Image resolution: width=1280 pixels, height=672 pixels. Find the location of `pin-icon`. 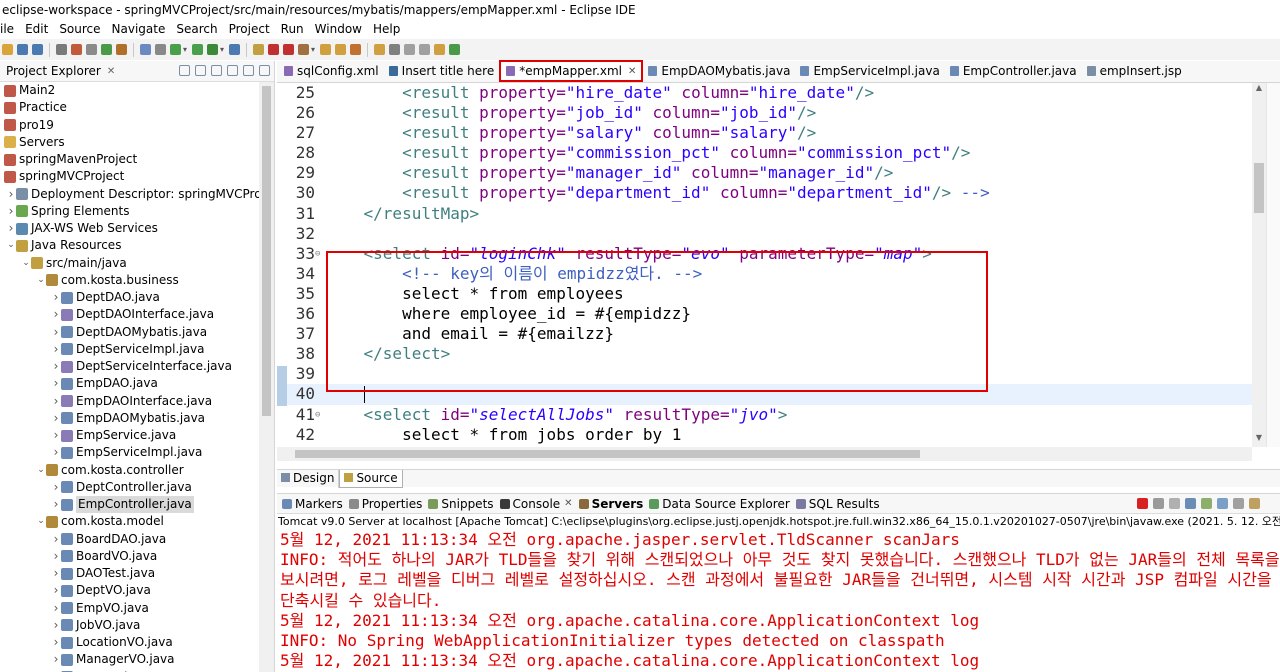

pin-icon is located at coordinates (425, 49).